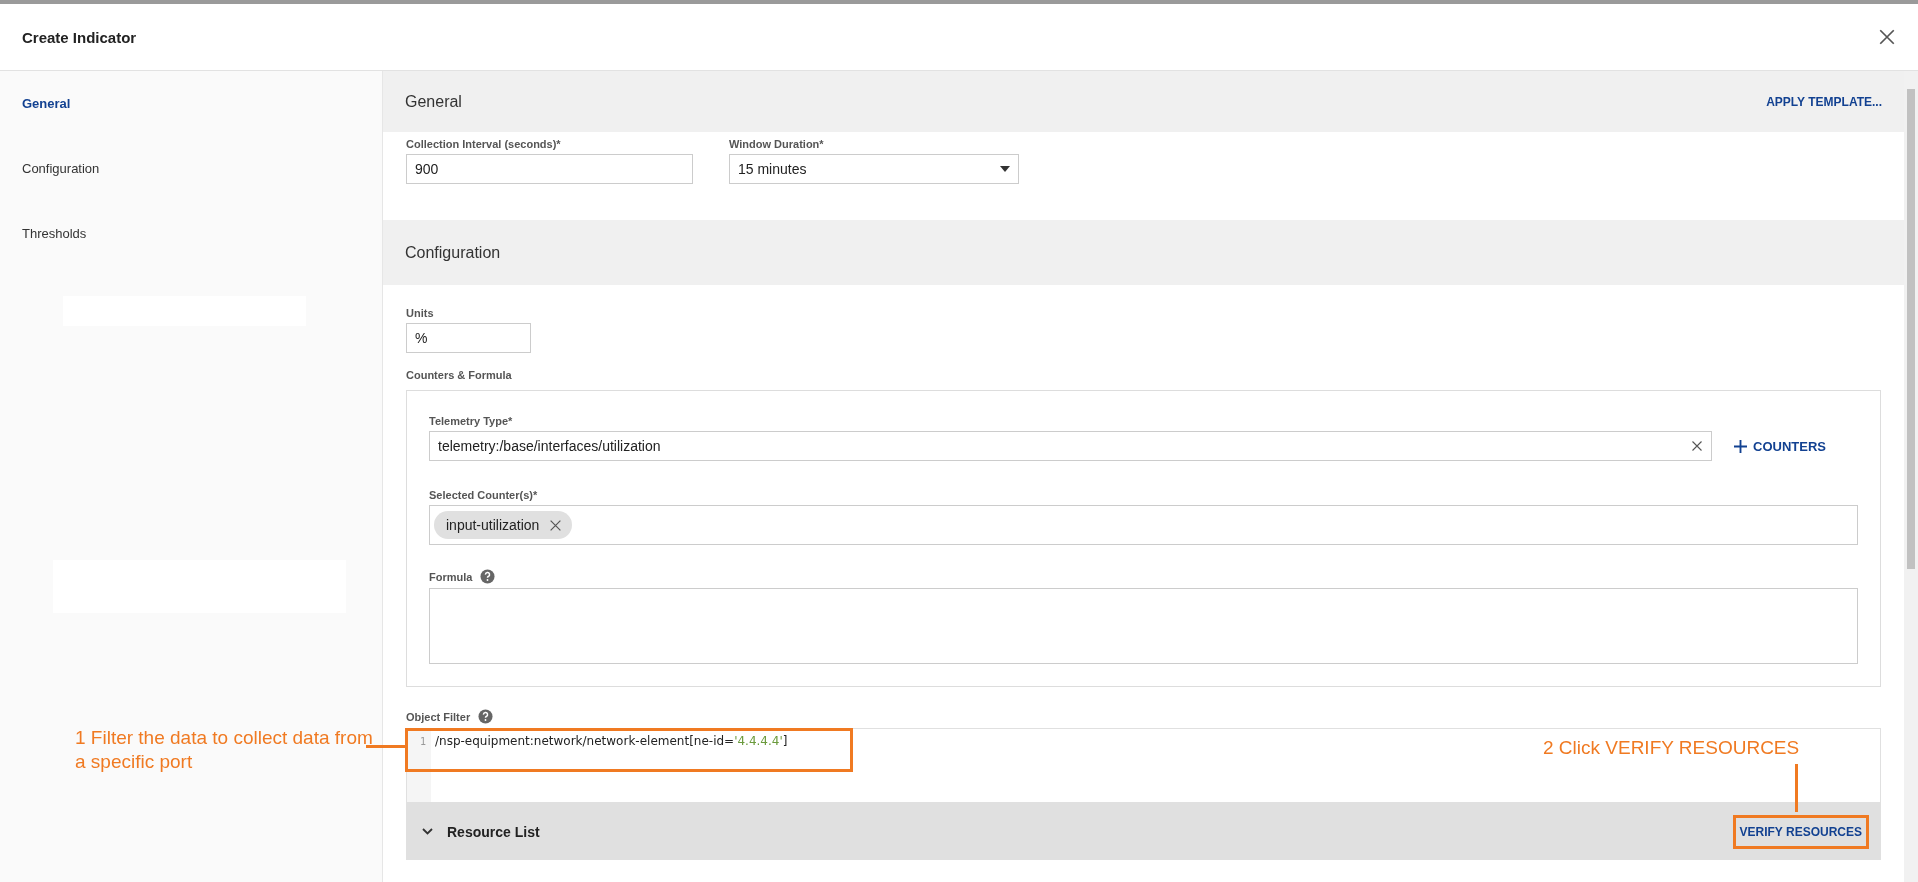 Image resolution: width=1918 pixels, height=882 pixels. Describe the element at coordinates (503, 525) in the screenshot. I see `counter-chip: input-utilization` at that location.